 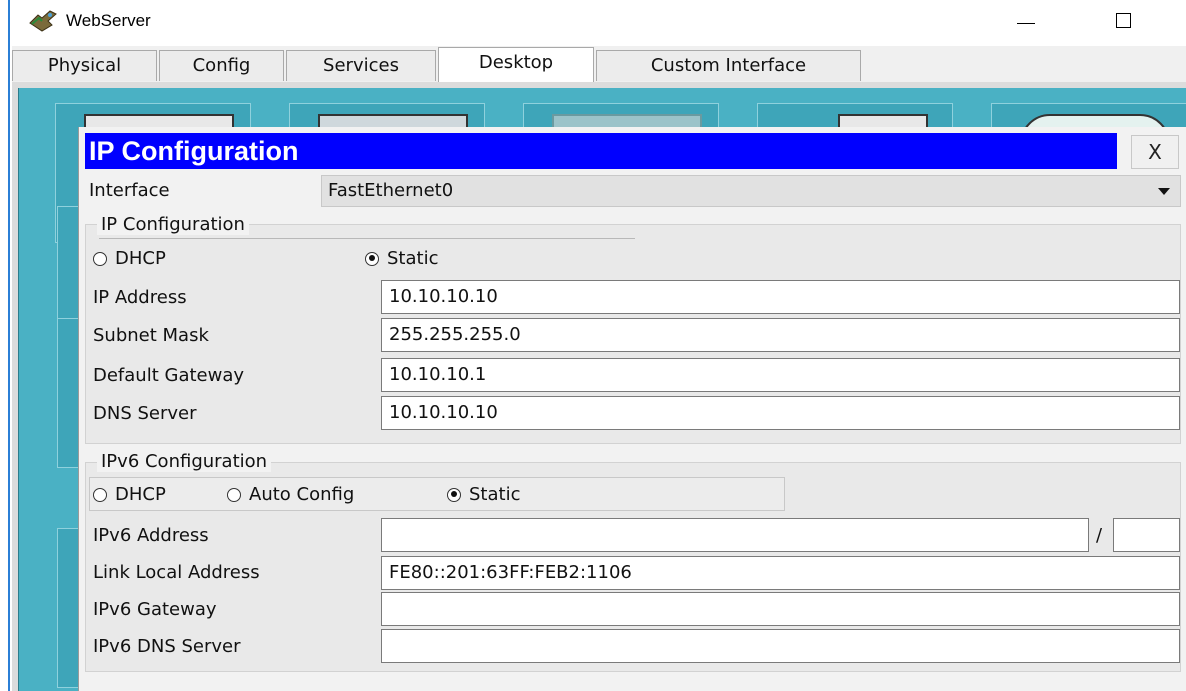 I want to click on tab-config: Config, so click(x=221, y=65).